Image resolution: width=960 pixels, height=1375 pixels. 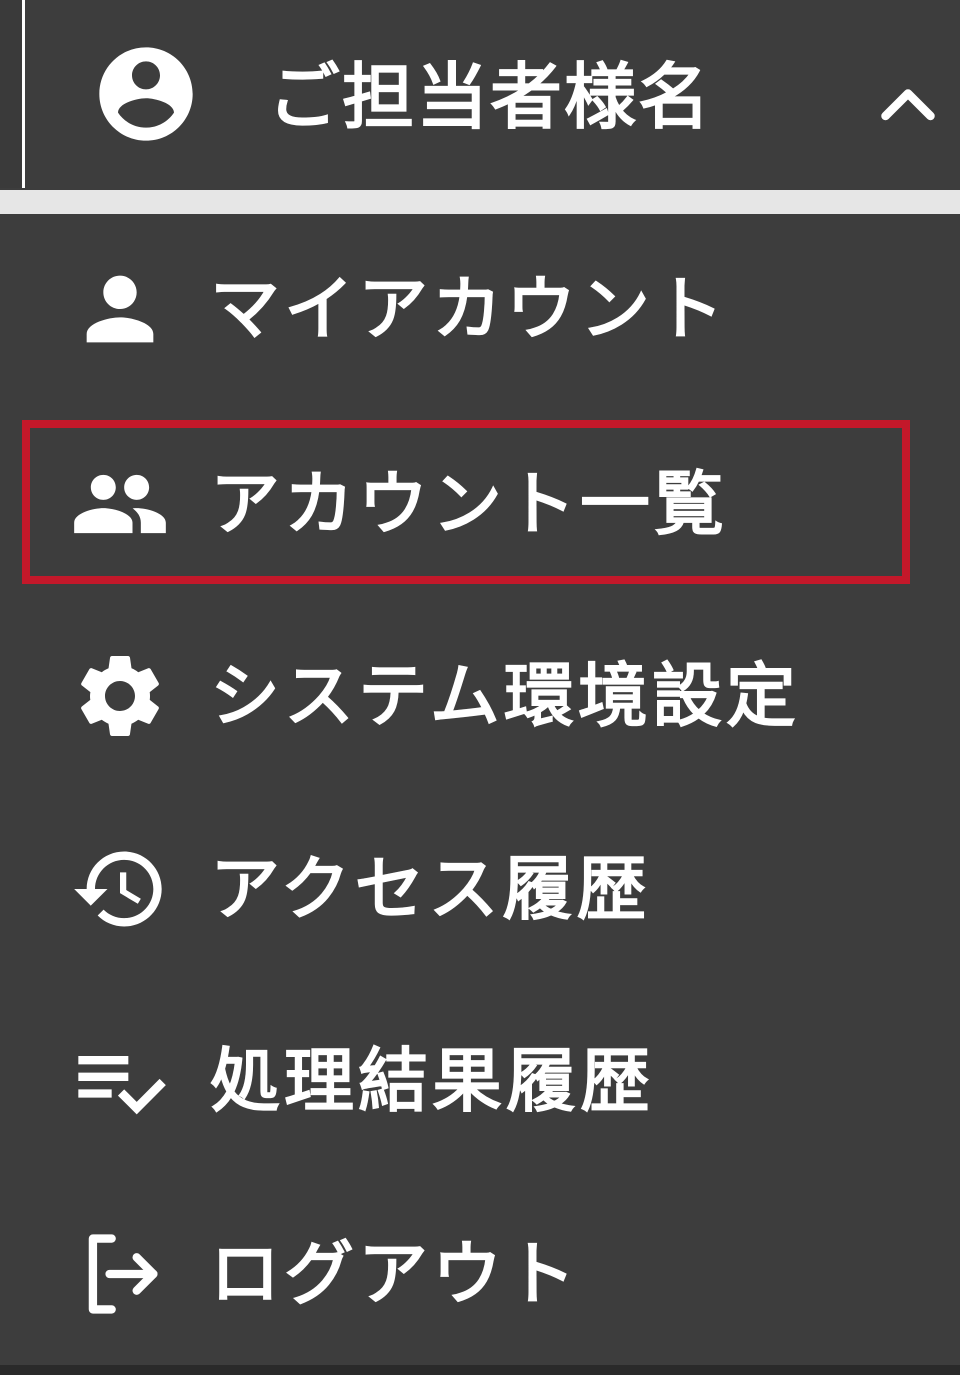 What do you see at coordinates (908, 105) in the screenshot?
I see `chevron-up-icon` at bounding box center [908, 105].